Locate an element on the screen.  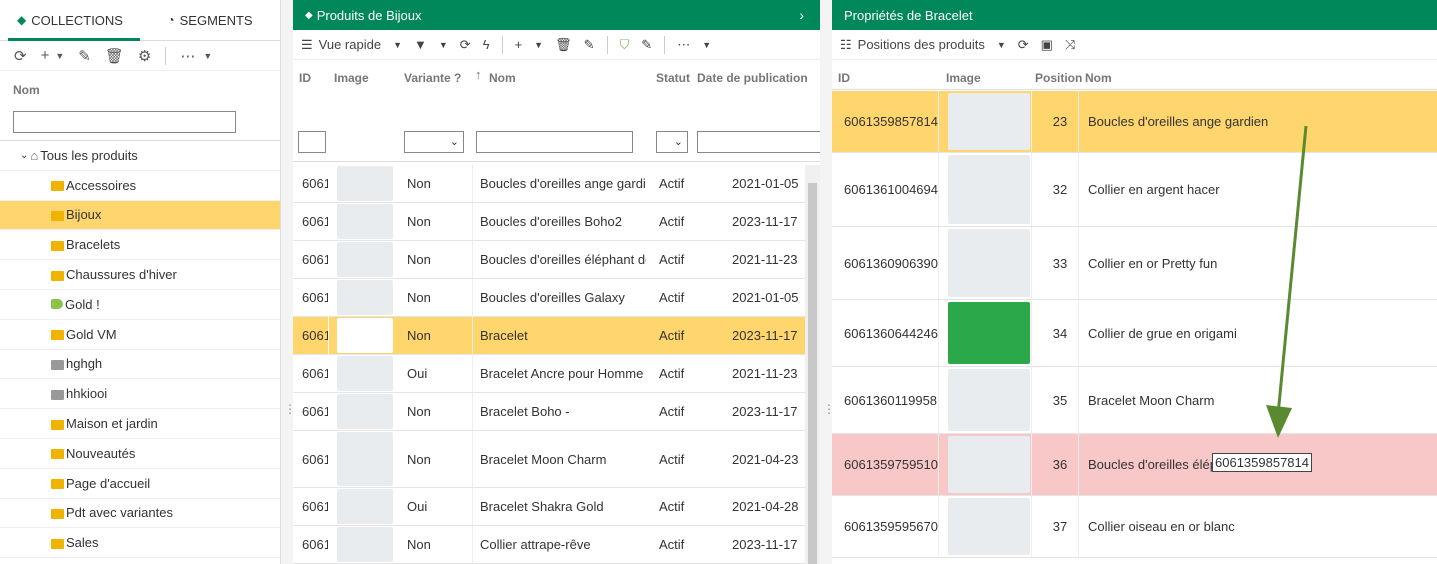
tree-item-label: Chaussures d'hiver is located at coordinates (121, 275).